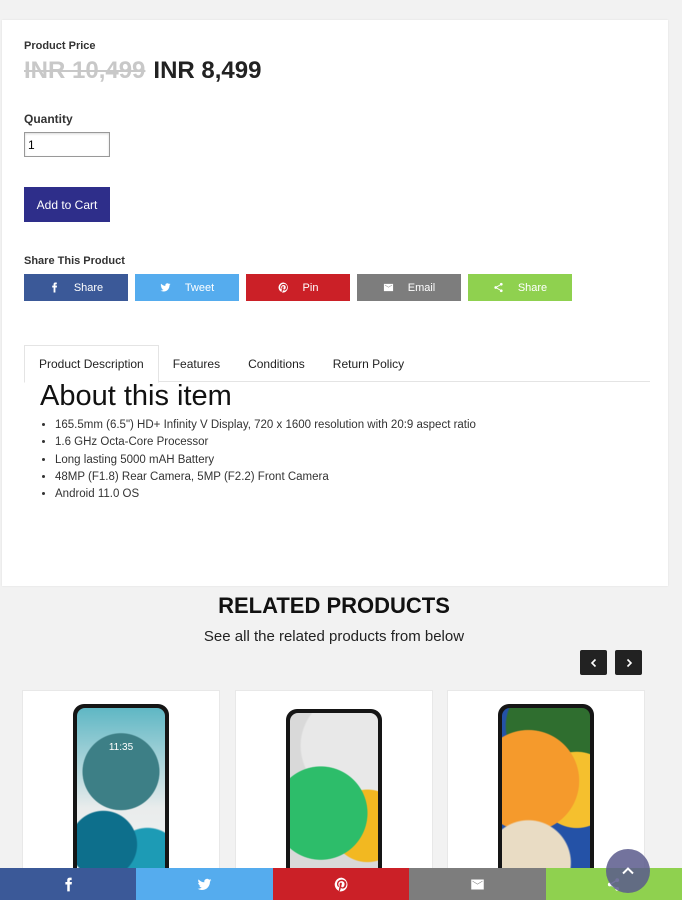 The image size is (682, 900). I want to click on twitter-share-button: Tweet, so click(187, 287).